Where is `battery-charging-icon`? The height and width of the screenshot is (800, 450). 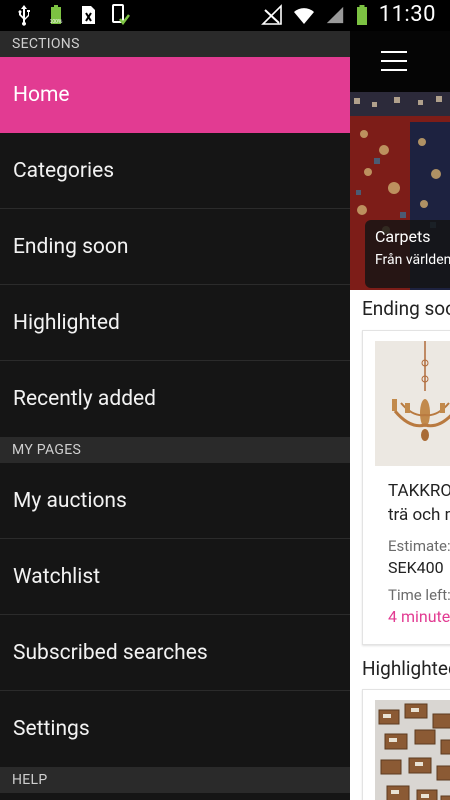
battery-charging-icon is located at coordinates (361, 14).